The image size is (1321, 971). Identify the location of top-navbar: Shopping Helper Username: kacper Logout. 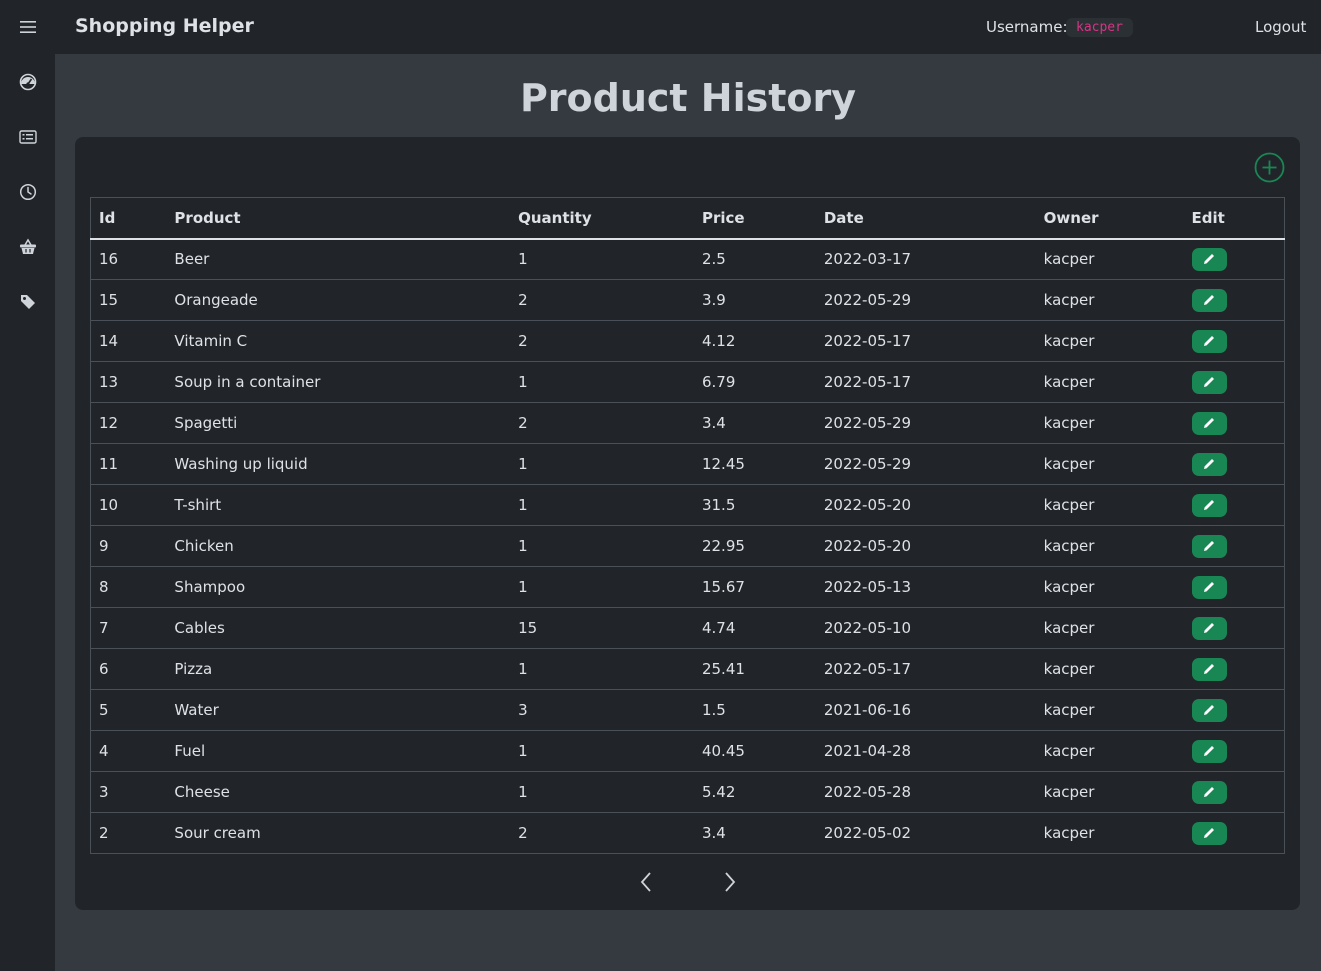
(688, 27).